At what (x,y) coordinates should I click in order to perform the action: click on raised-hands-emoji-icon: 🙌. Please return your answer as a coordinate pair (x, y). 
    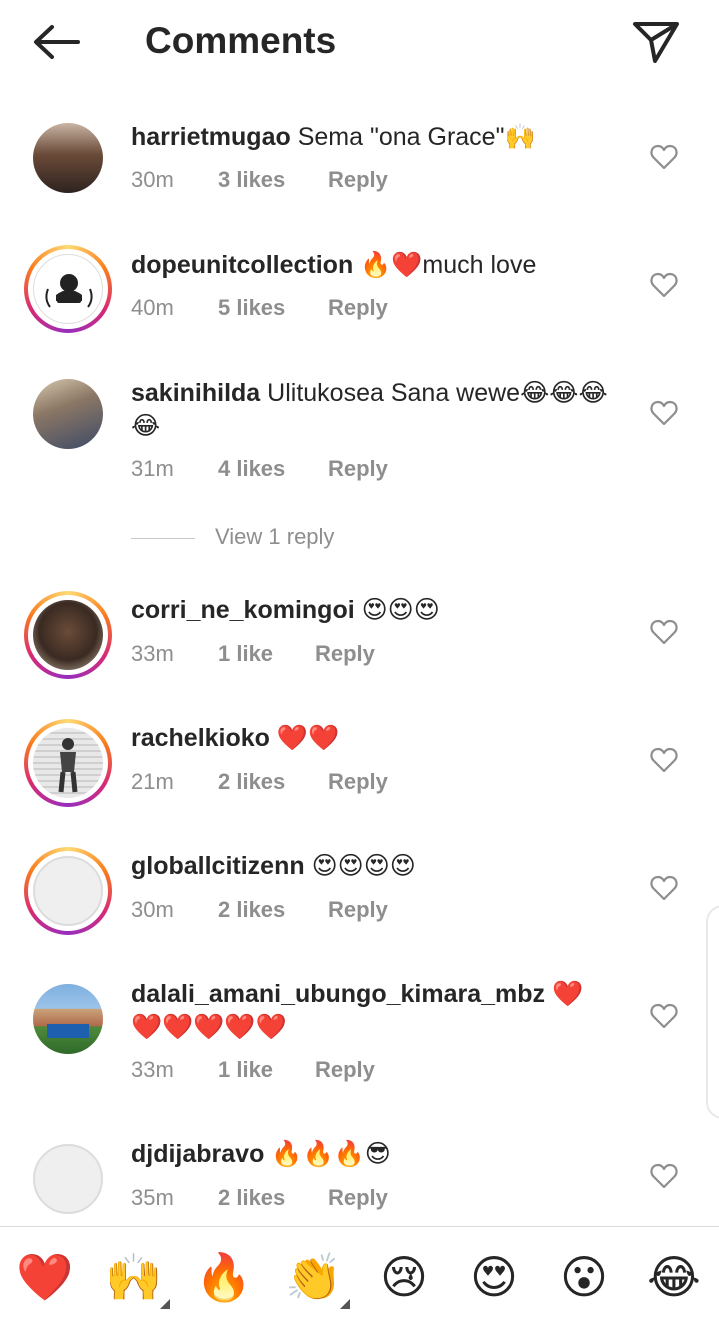
    Looking at the image, I should click on (134, 1277).